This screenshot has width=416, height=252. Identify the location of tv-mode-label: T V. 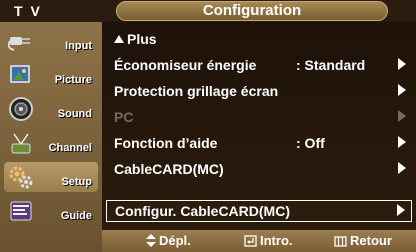
(28, 11).